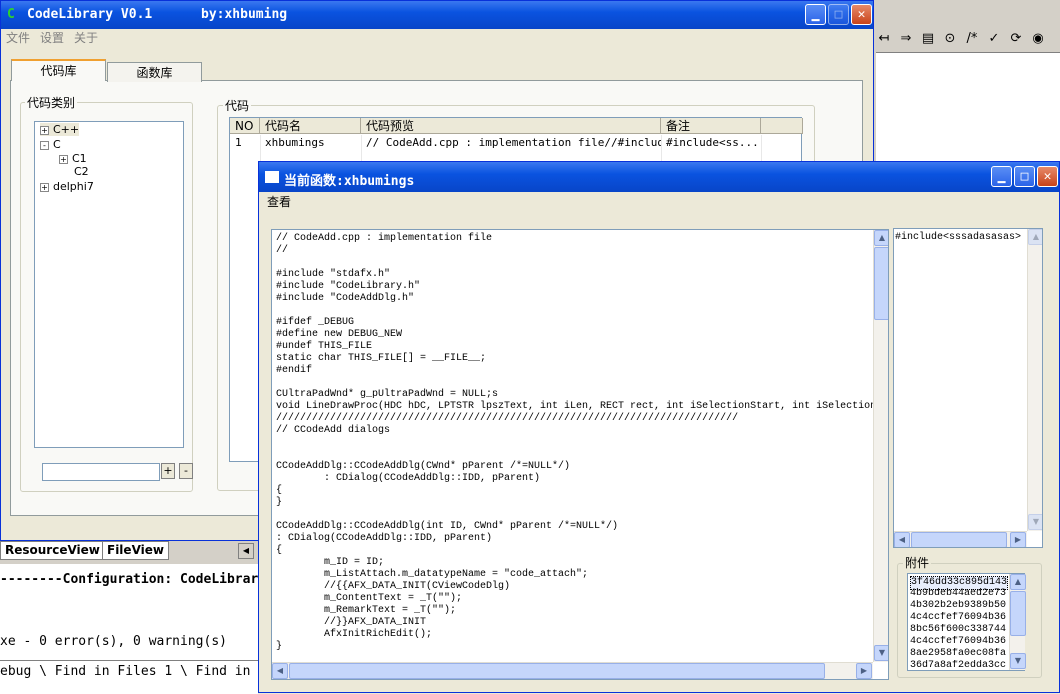 This screenshot has height=694, width=1060. What do you see at coordinates (1034, 380) in the screenshot?
I see `remark-vertical-scrollbar: ▲ ▼` at bounding box center [1034, 380].